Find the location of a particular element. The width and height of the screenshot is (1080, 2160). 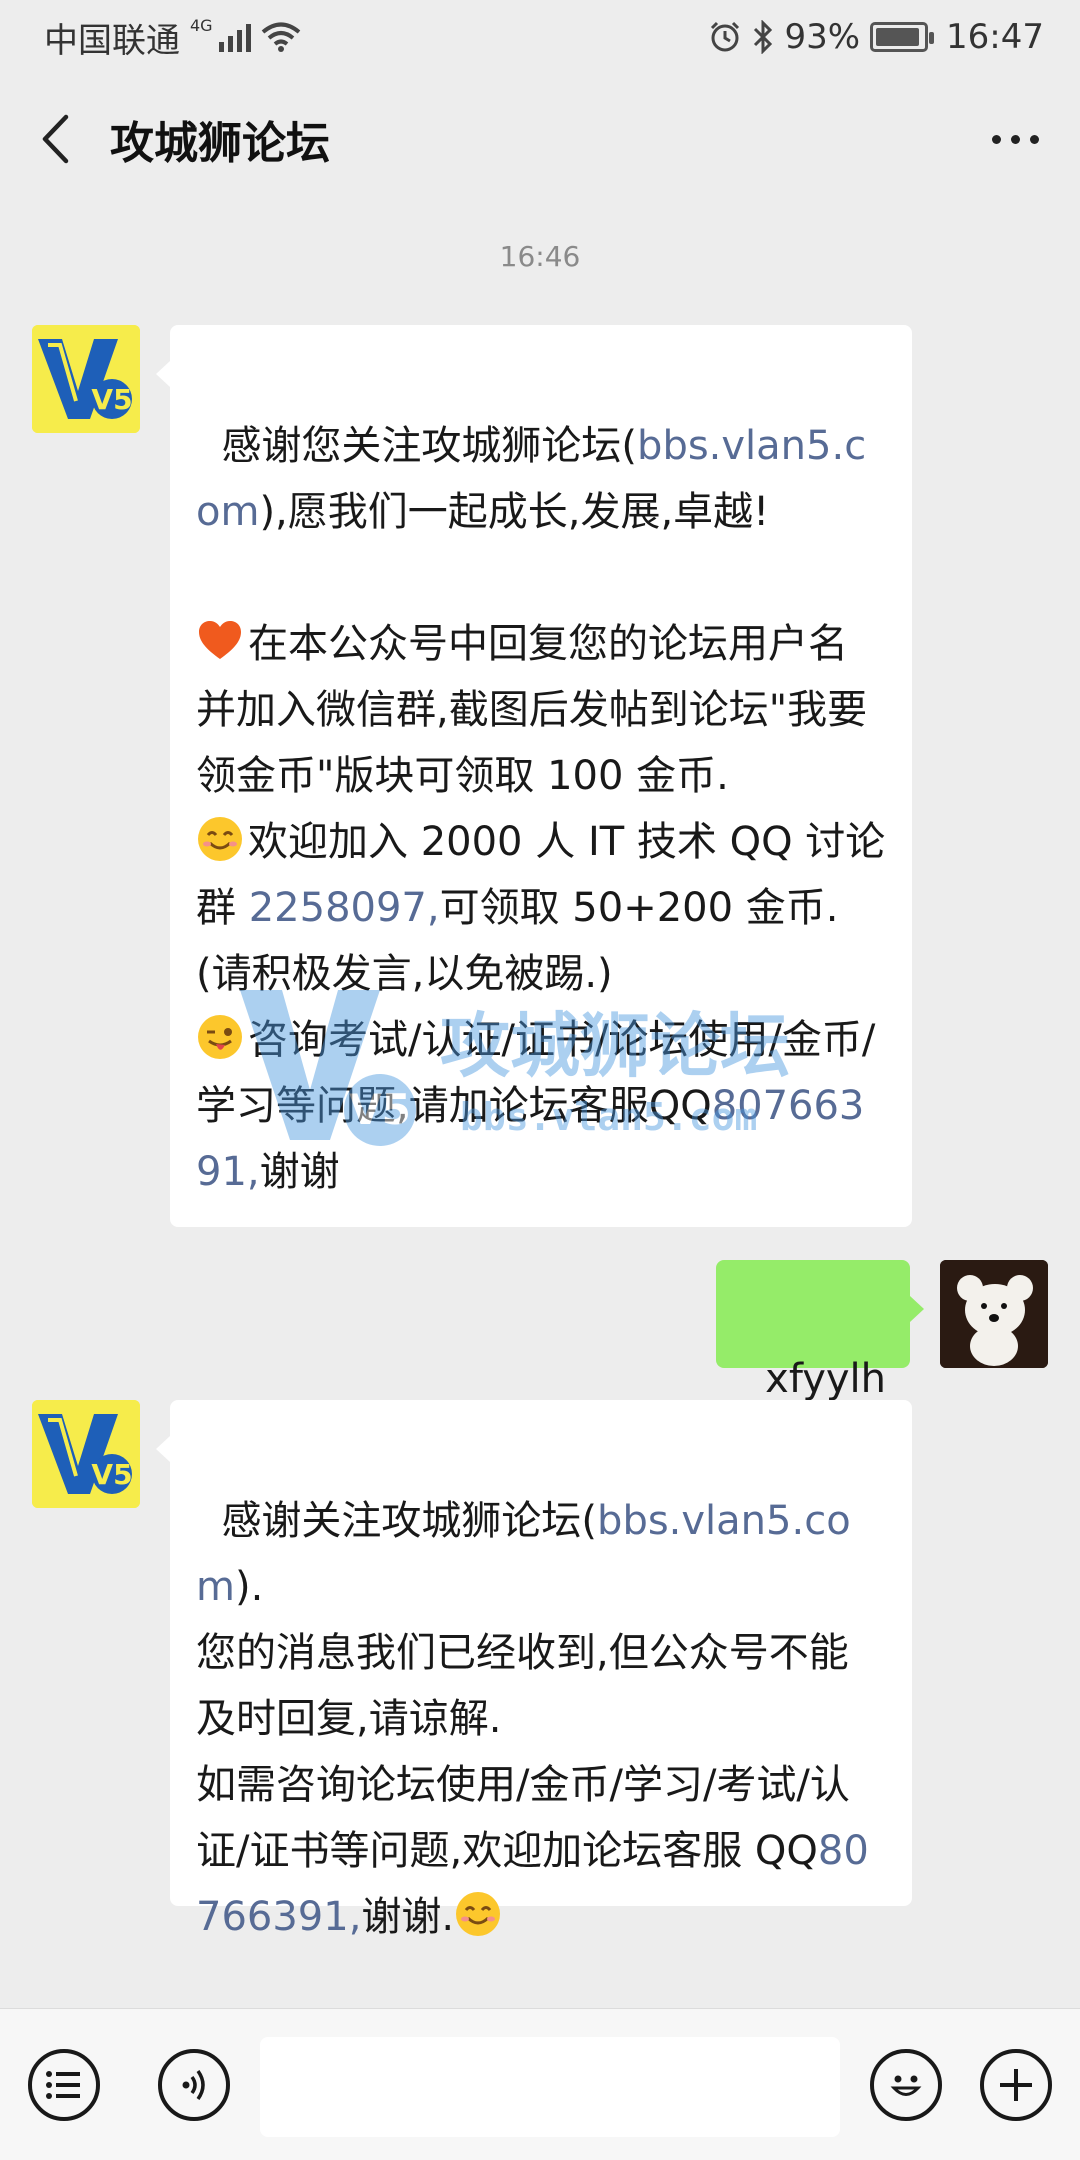

plus-icon is located at coordinates (1016, 2085).